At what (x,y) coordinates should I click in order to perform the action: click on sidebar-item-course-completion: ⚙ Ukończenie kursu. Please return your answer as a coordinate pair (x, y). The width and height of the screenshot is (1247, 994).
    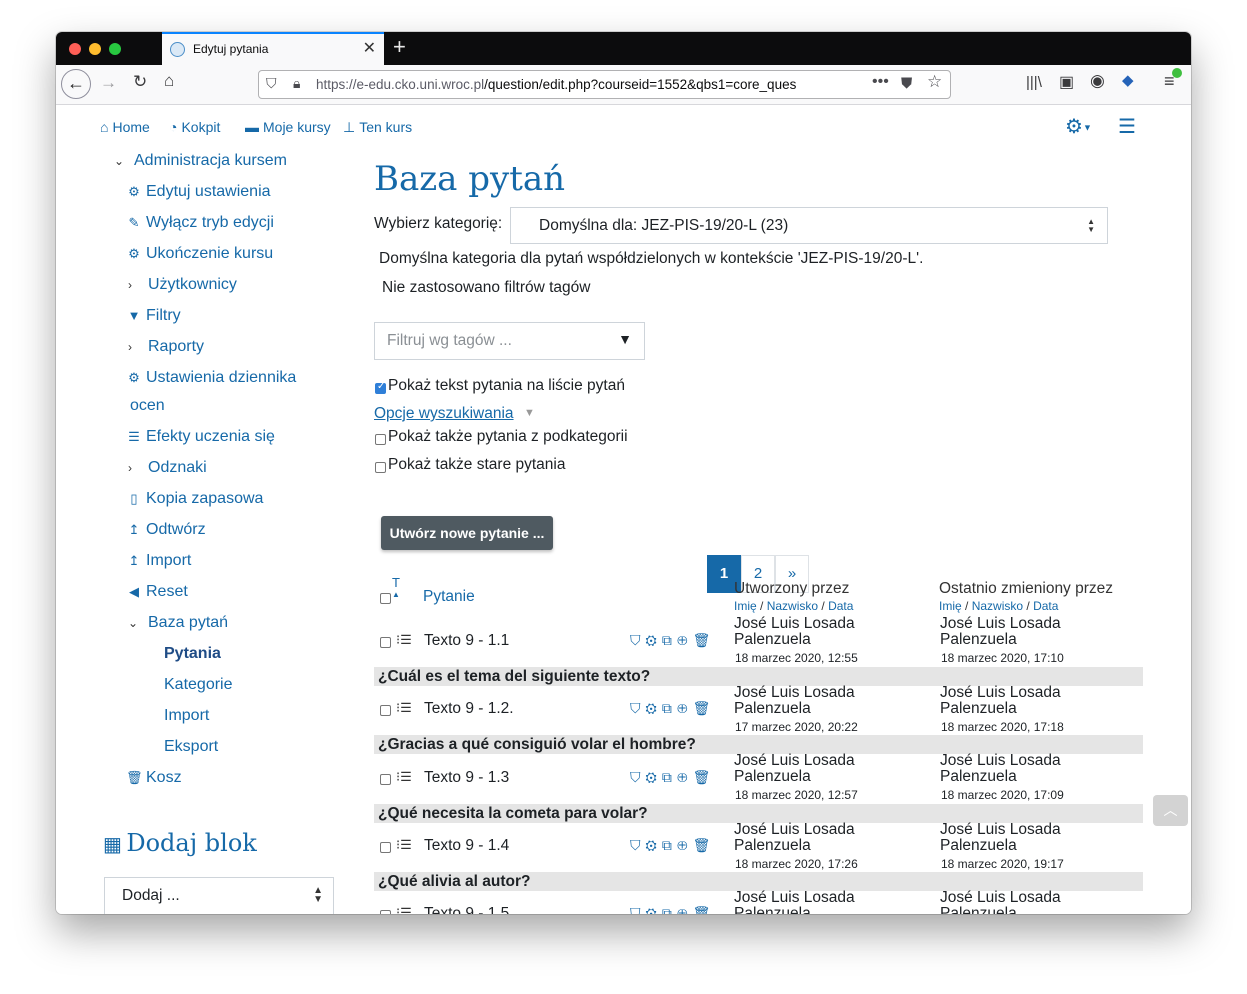
    Looking at the image, I should click on (199, 254).